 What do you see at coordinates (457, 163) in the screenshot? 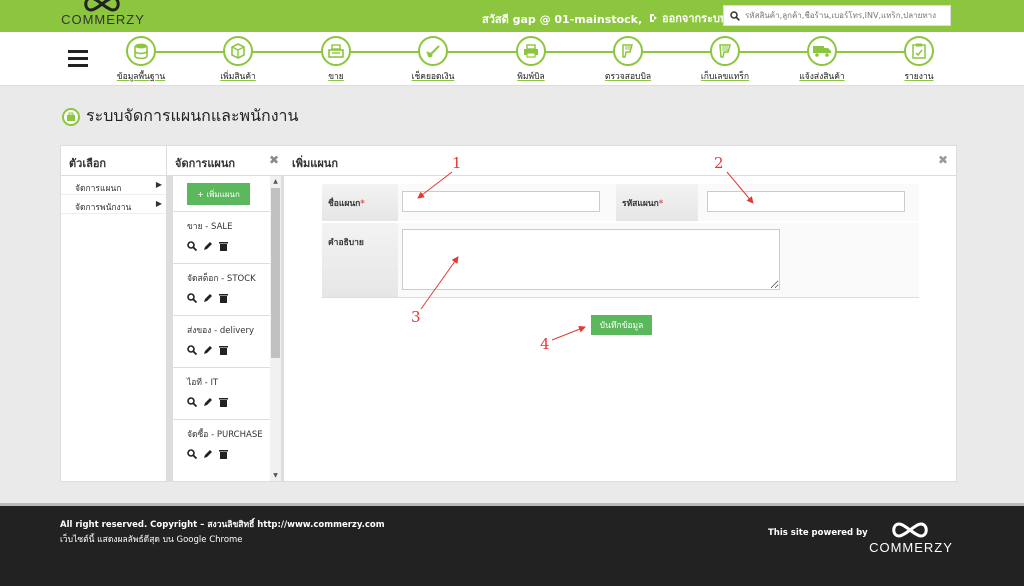
I see `annotation-number-1: 1` at bounding box center [457, 163].